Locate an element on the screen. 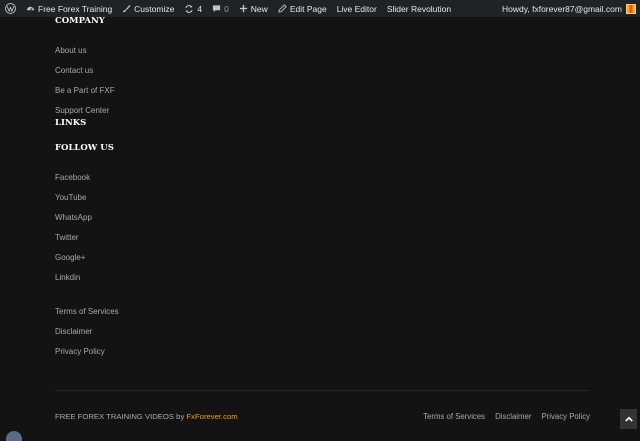 This screenshot has height=441, width=640. edit-page-label: Edit Page is located at coordinates (308, 8).